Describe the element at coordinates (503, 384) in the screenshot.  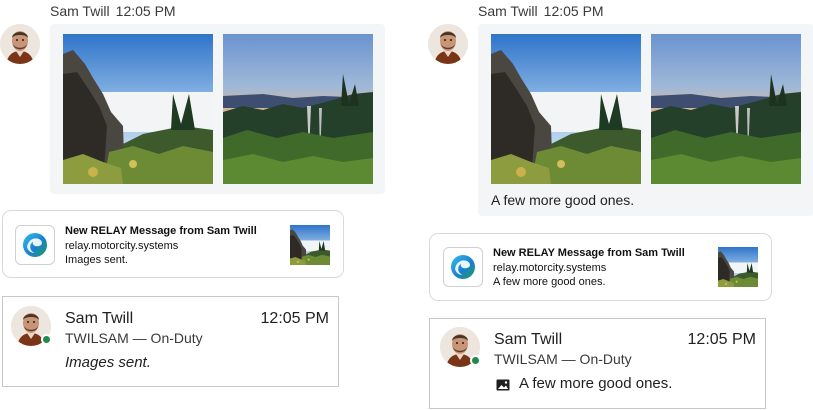
I see `image-icon` at that location.